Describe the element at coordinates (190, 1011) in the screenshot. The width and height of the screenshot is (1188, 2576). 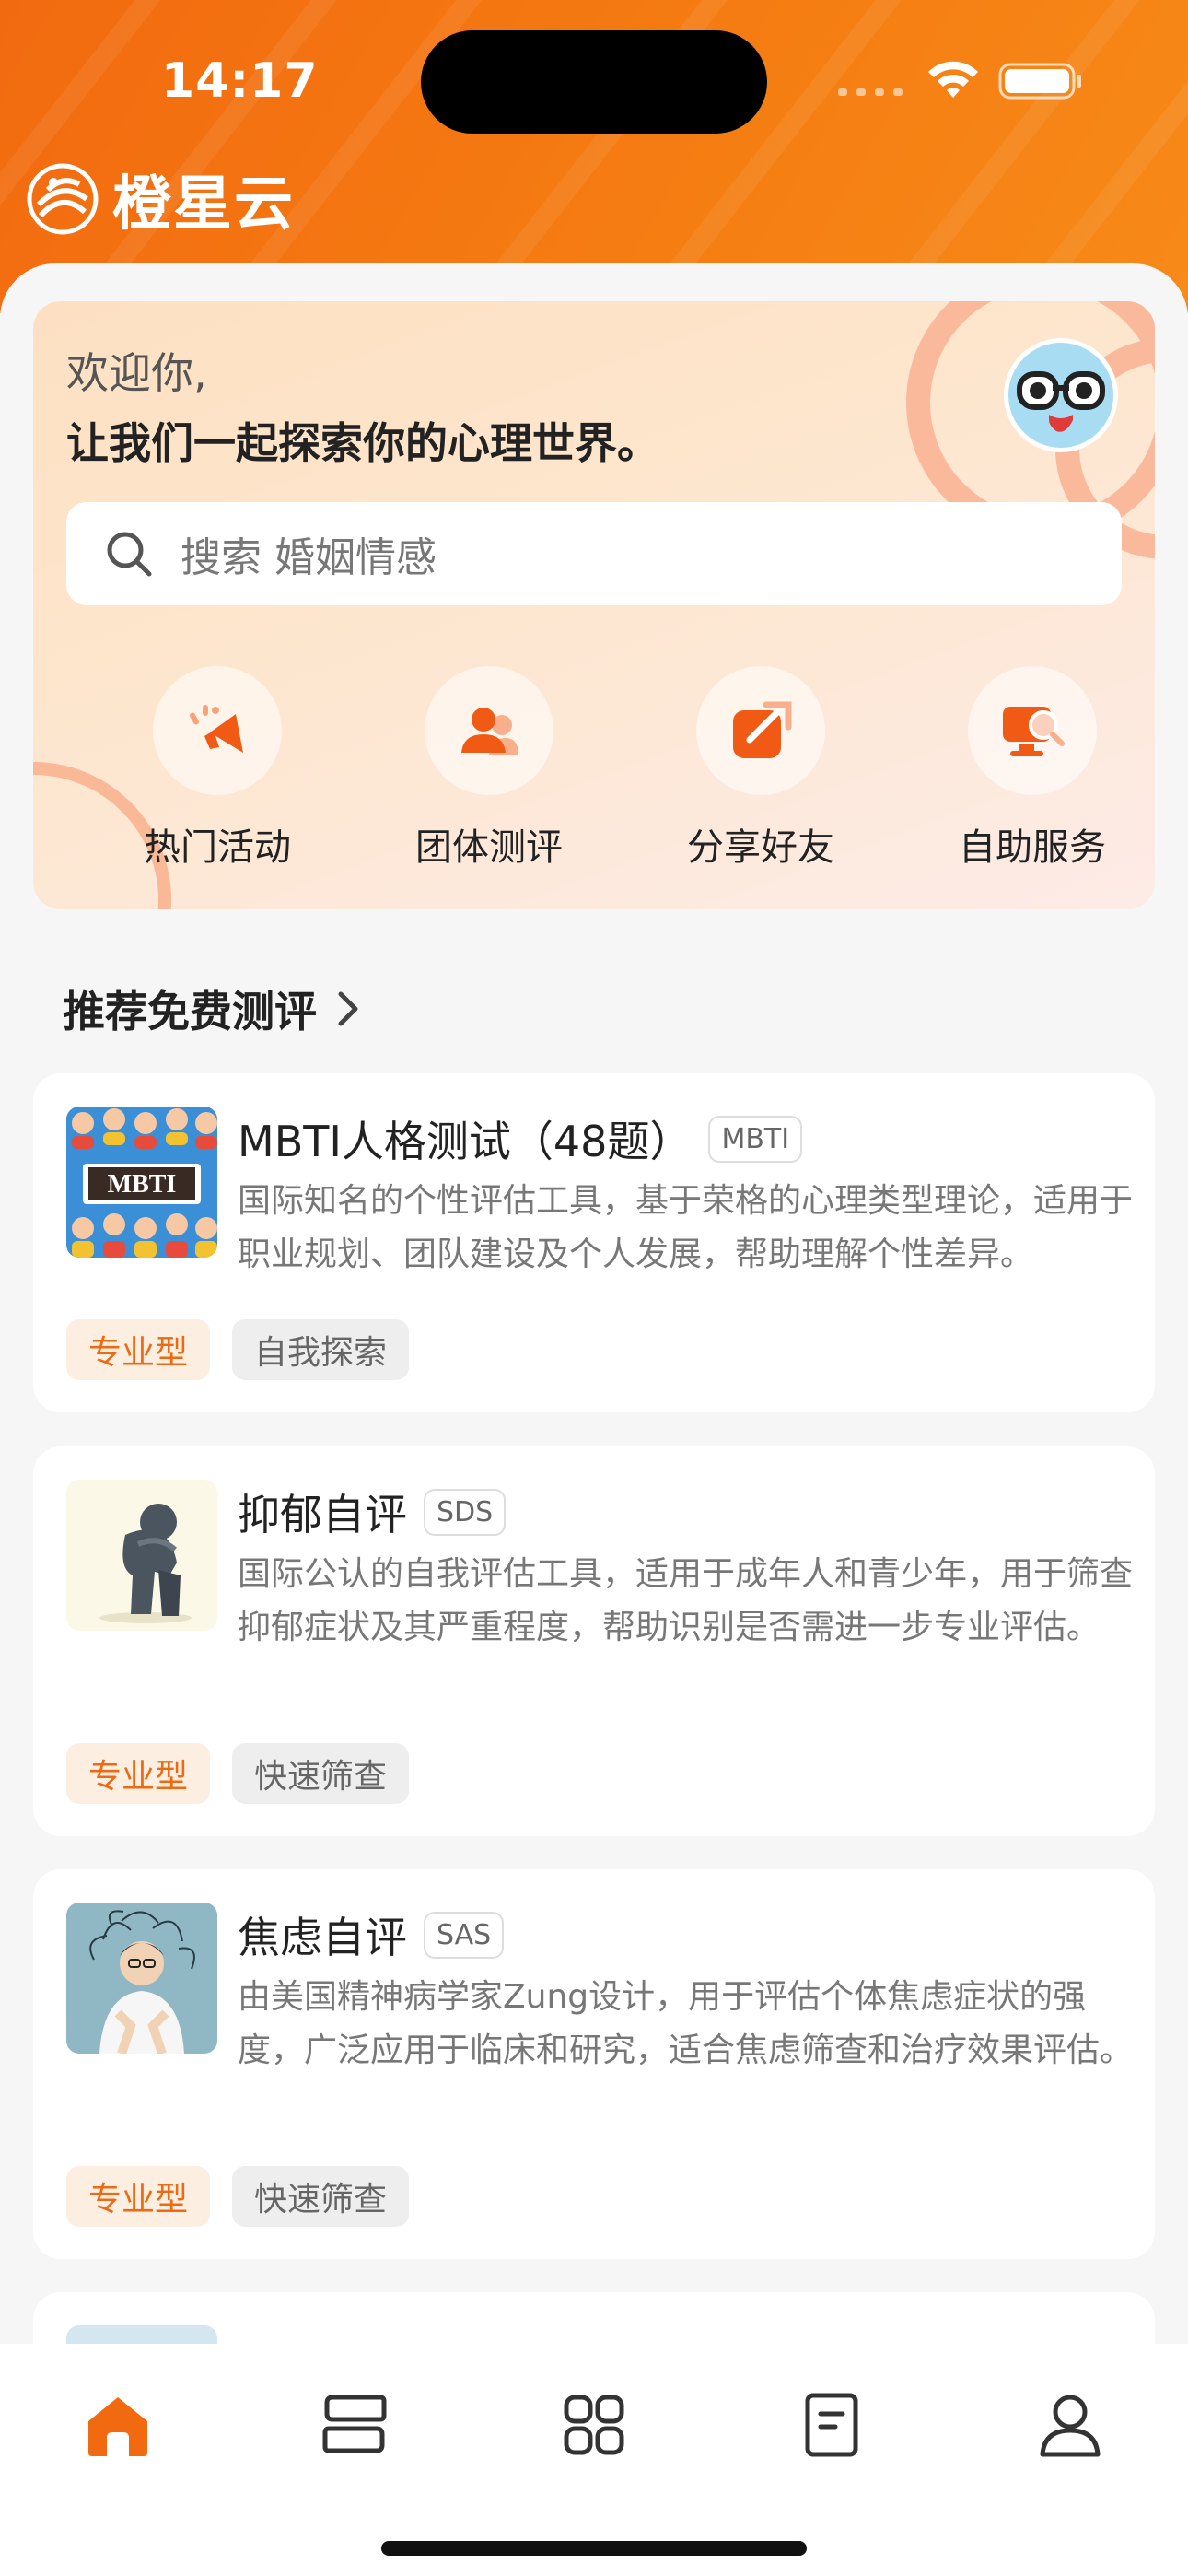
I see `section-title: 推荐免费测评` at that location.